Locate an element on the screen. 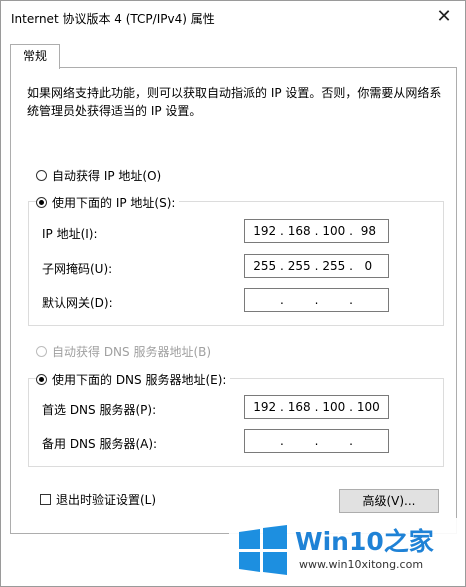 The width and height of the screenshot is (466, 587). subnet-mask-input: 255. 255. 255. 0 is located at coordinates (316, 266).